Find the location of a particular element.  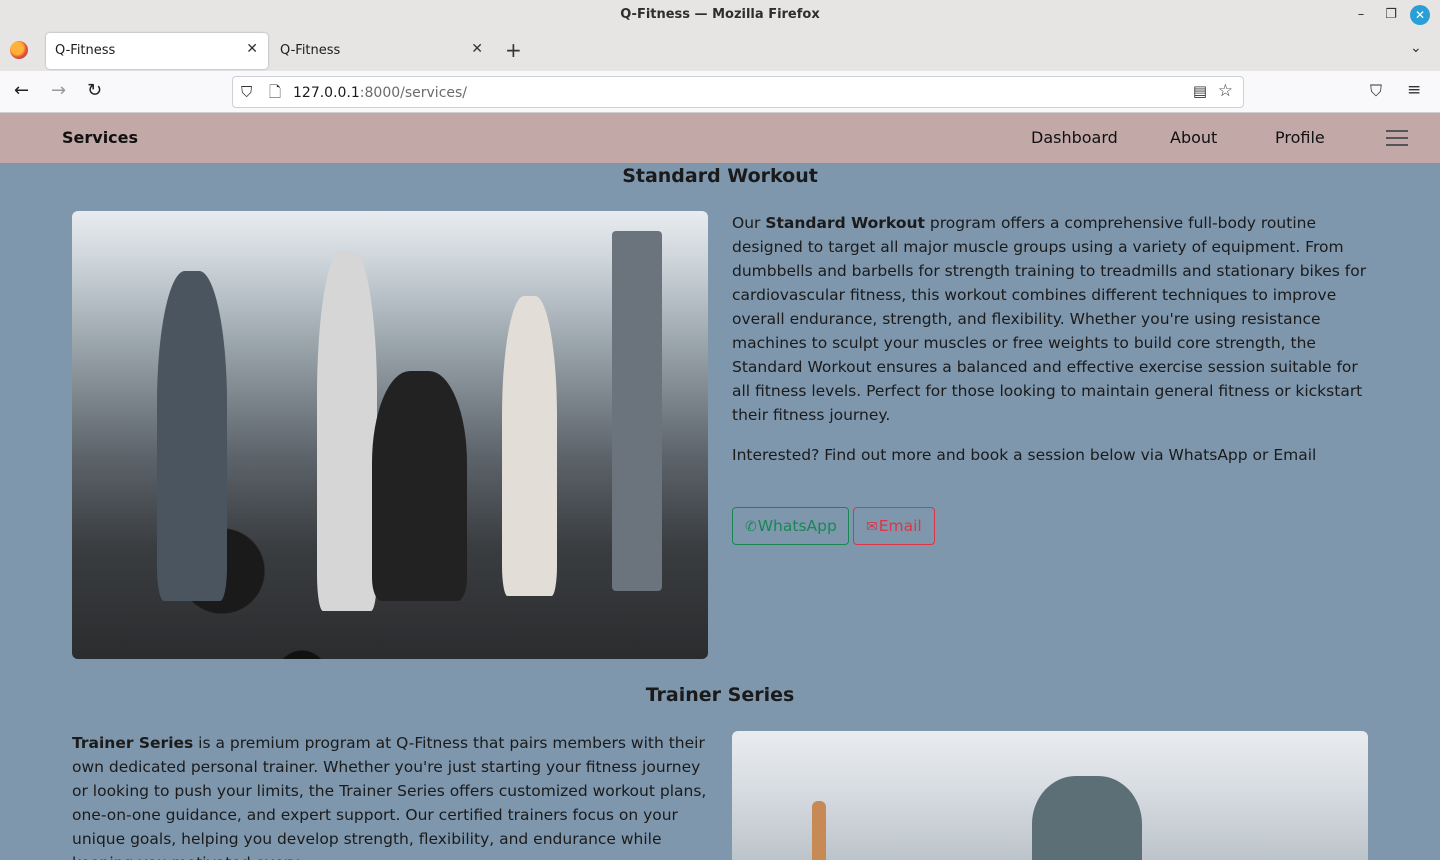

window-title: Q-Fitness — Mozilla Firefox is located at coordinates (720, 14).